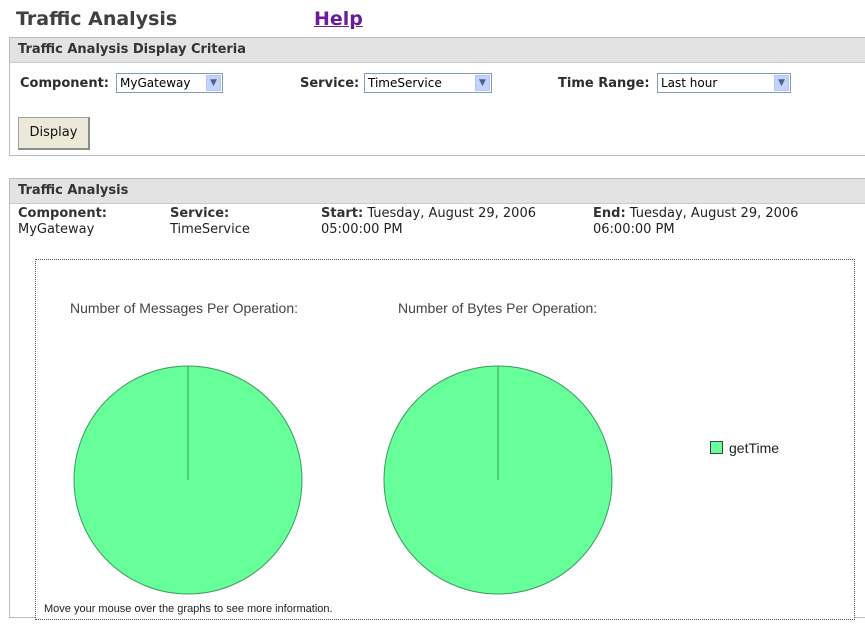 The height and width of the screenshot is (626, 865). I want to click on legend-swatch, so click(716, 447).